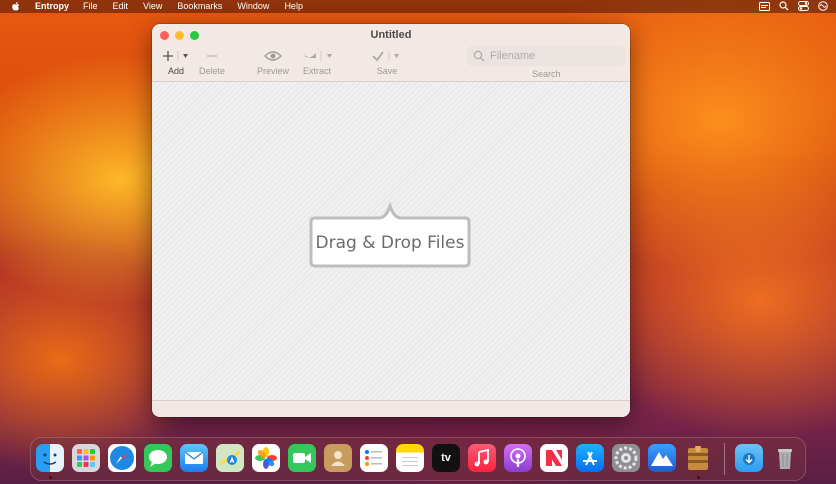  I want to click on preview-label: Preview, so click(272, 71).